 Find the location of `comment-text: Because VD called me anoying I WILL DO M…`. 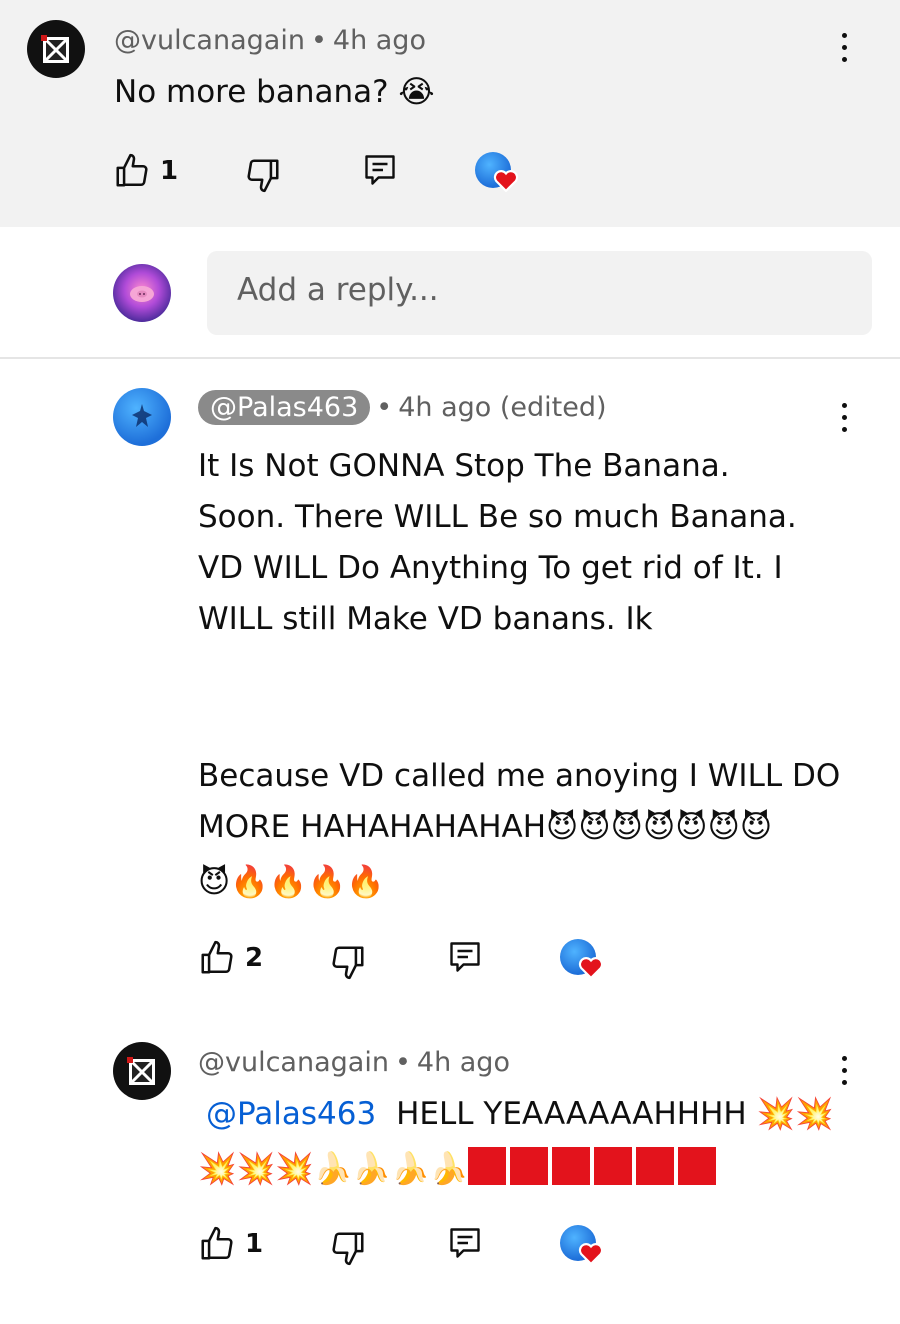

comment-text: Because VD called me anoying I WILL DO M… is located at coordinates (528, 829).